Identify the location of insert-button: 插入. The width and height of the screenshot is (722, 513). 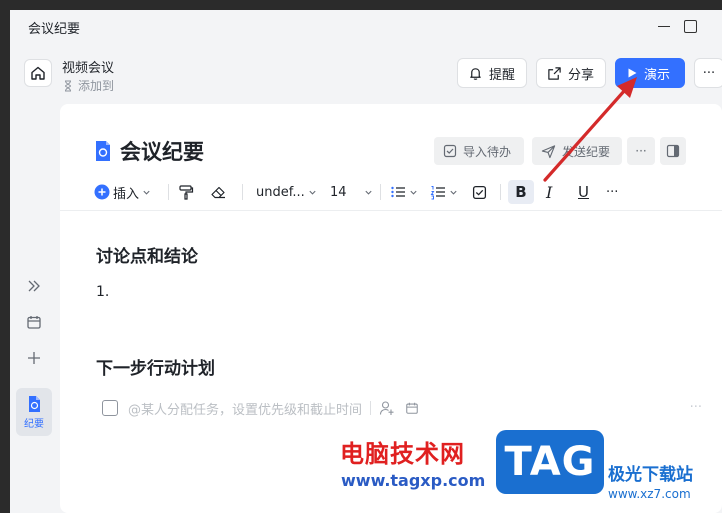
(122, 192).